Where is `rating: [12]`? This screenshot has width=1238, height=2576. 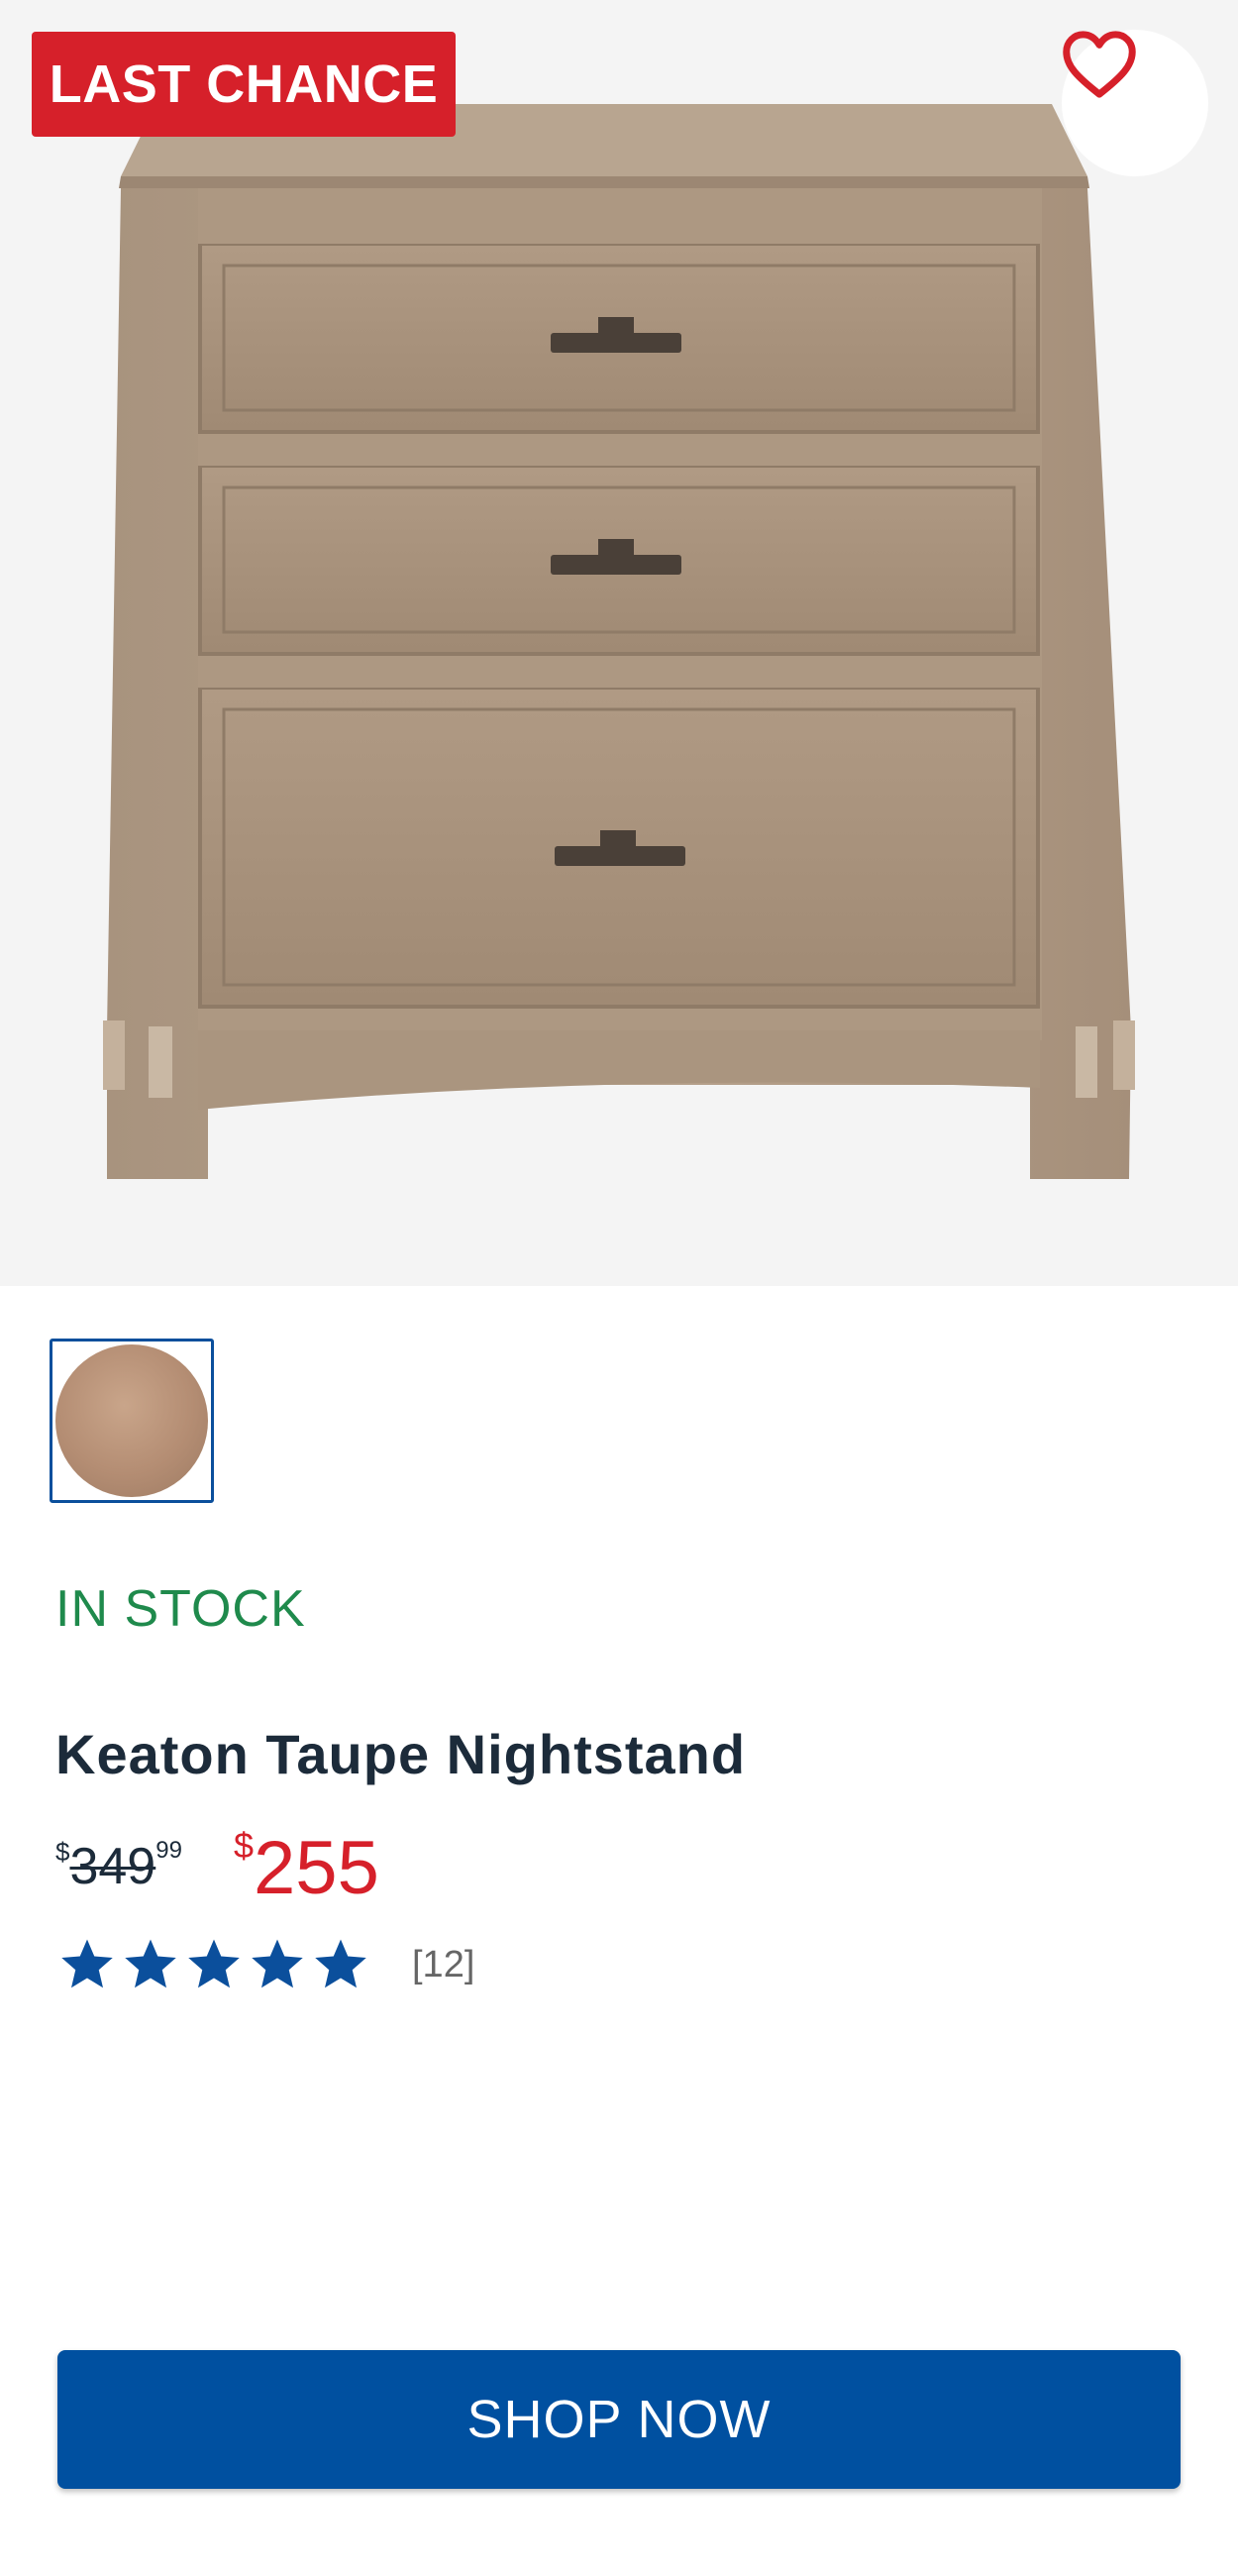
rating: [12] is located at coordinates (265, 1965).